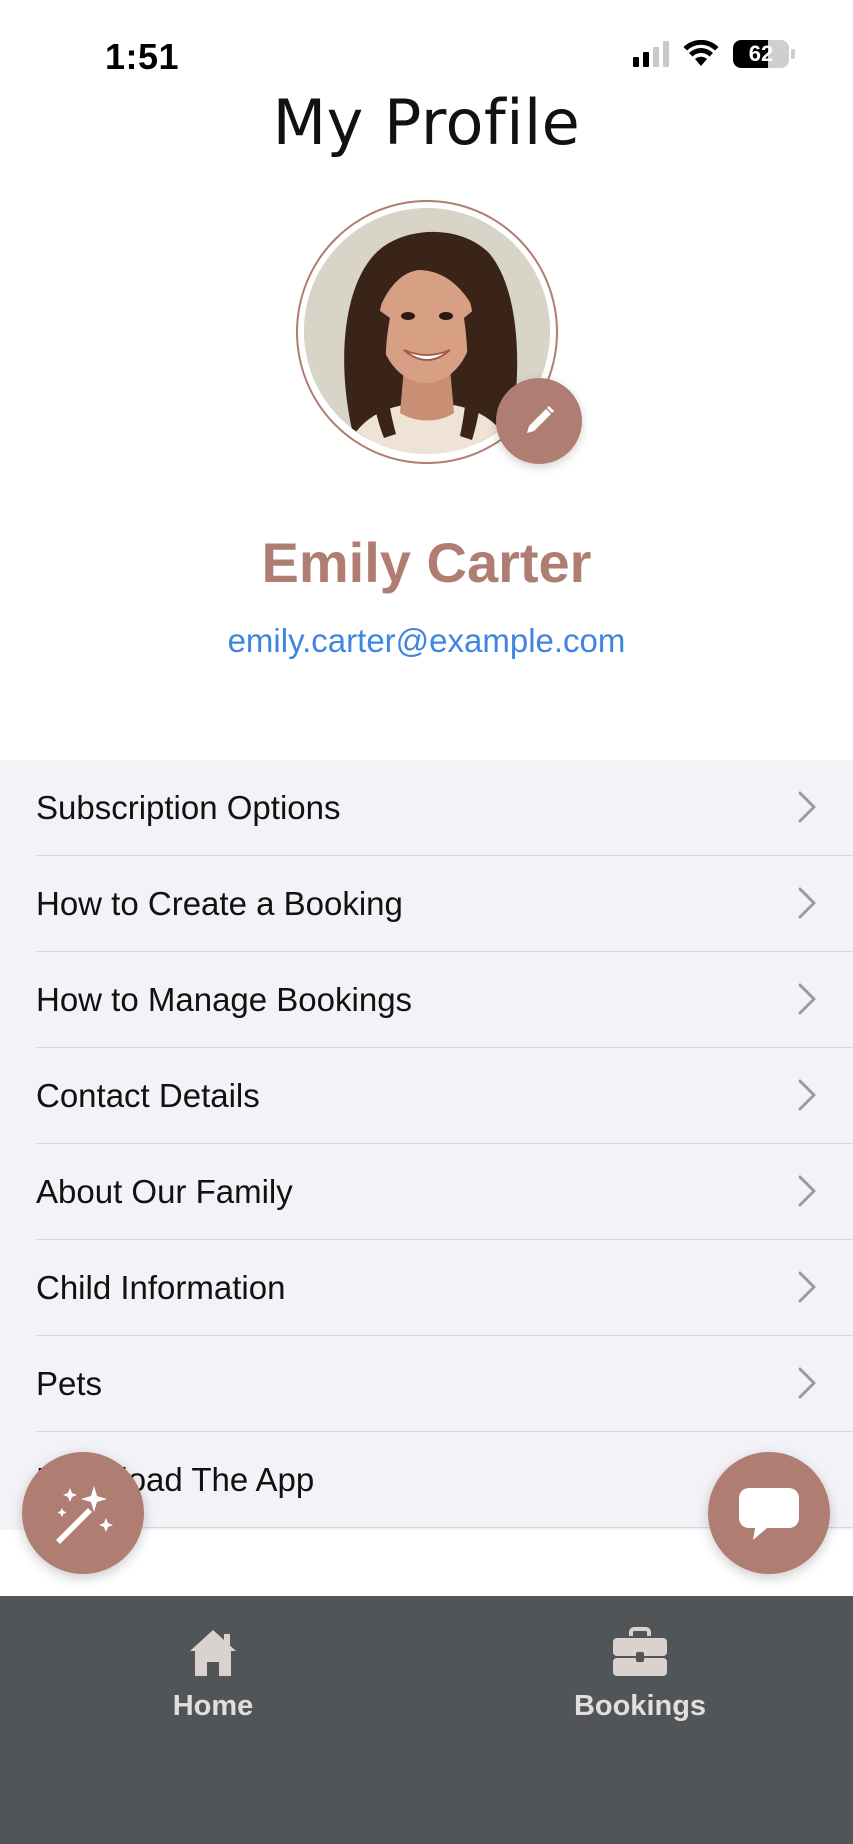 The image size is (853, 1844). I want to click on menu-item-label: About Our Family, so click(164, 1191).